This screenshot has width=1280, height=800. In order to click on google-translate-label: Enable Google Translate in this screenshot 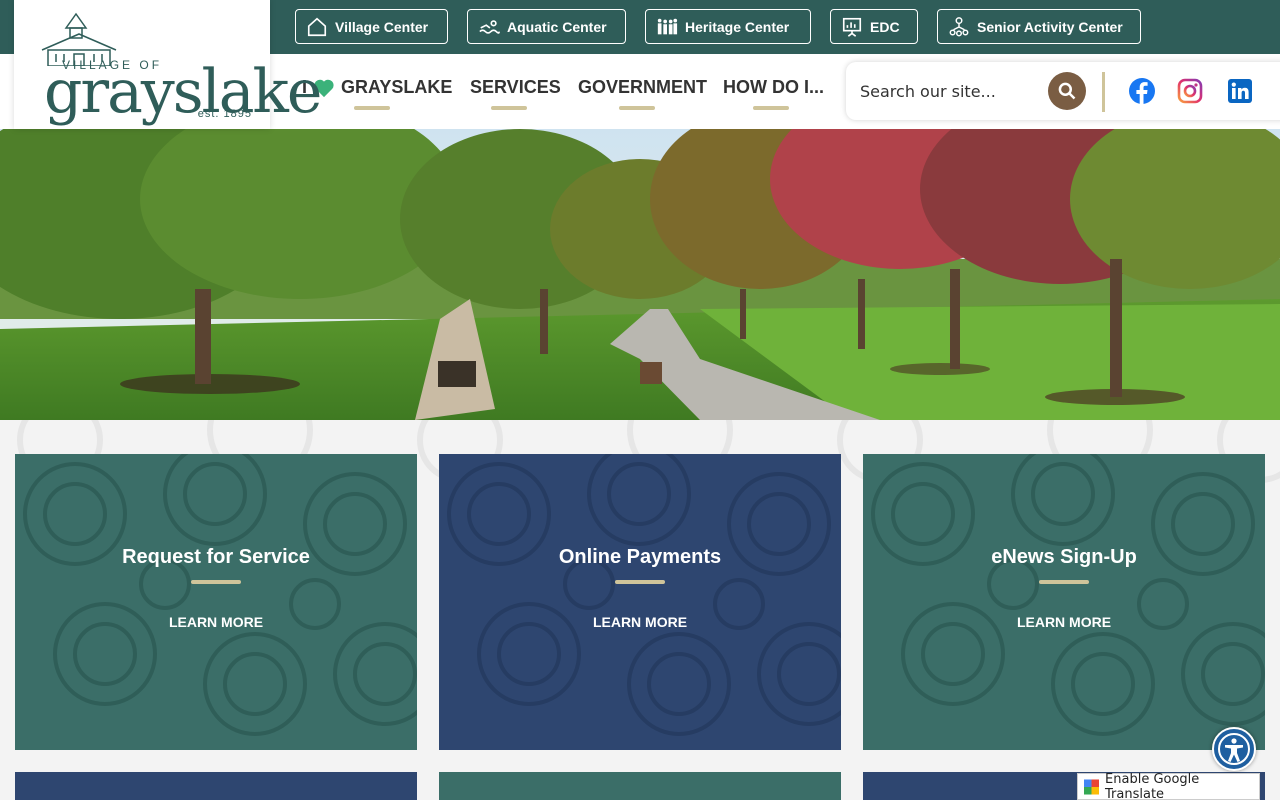, I will do `click(1152, 785)`.